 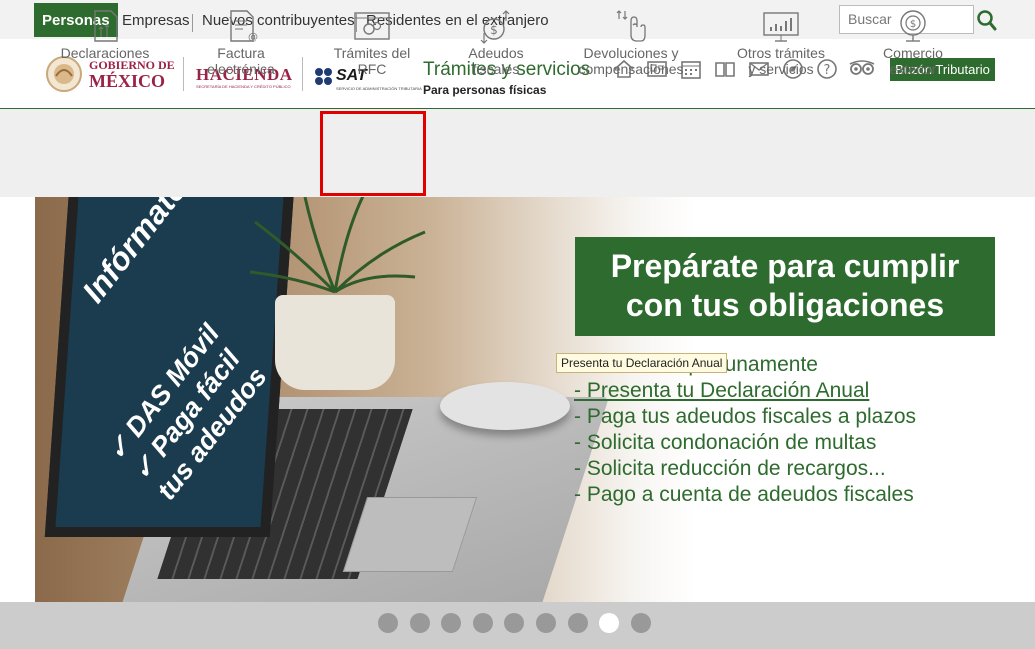 I want to click on plant-pot-image, so click(x=335, y=342).